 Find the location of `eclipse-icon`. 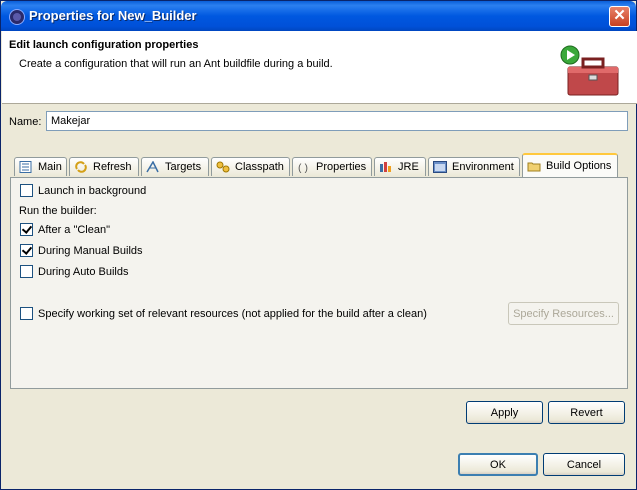

eclipse-icon is located at coordinates (17, 17).